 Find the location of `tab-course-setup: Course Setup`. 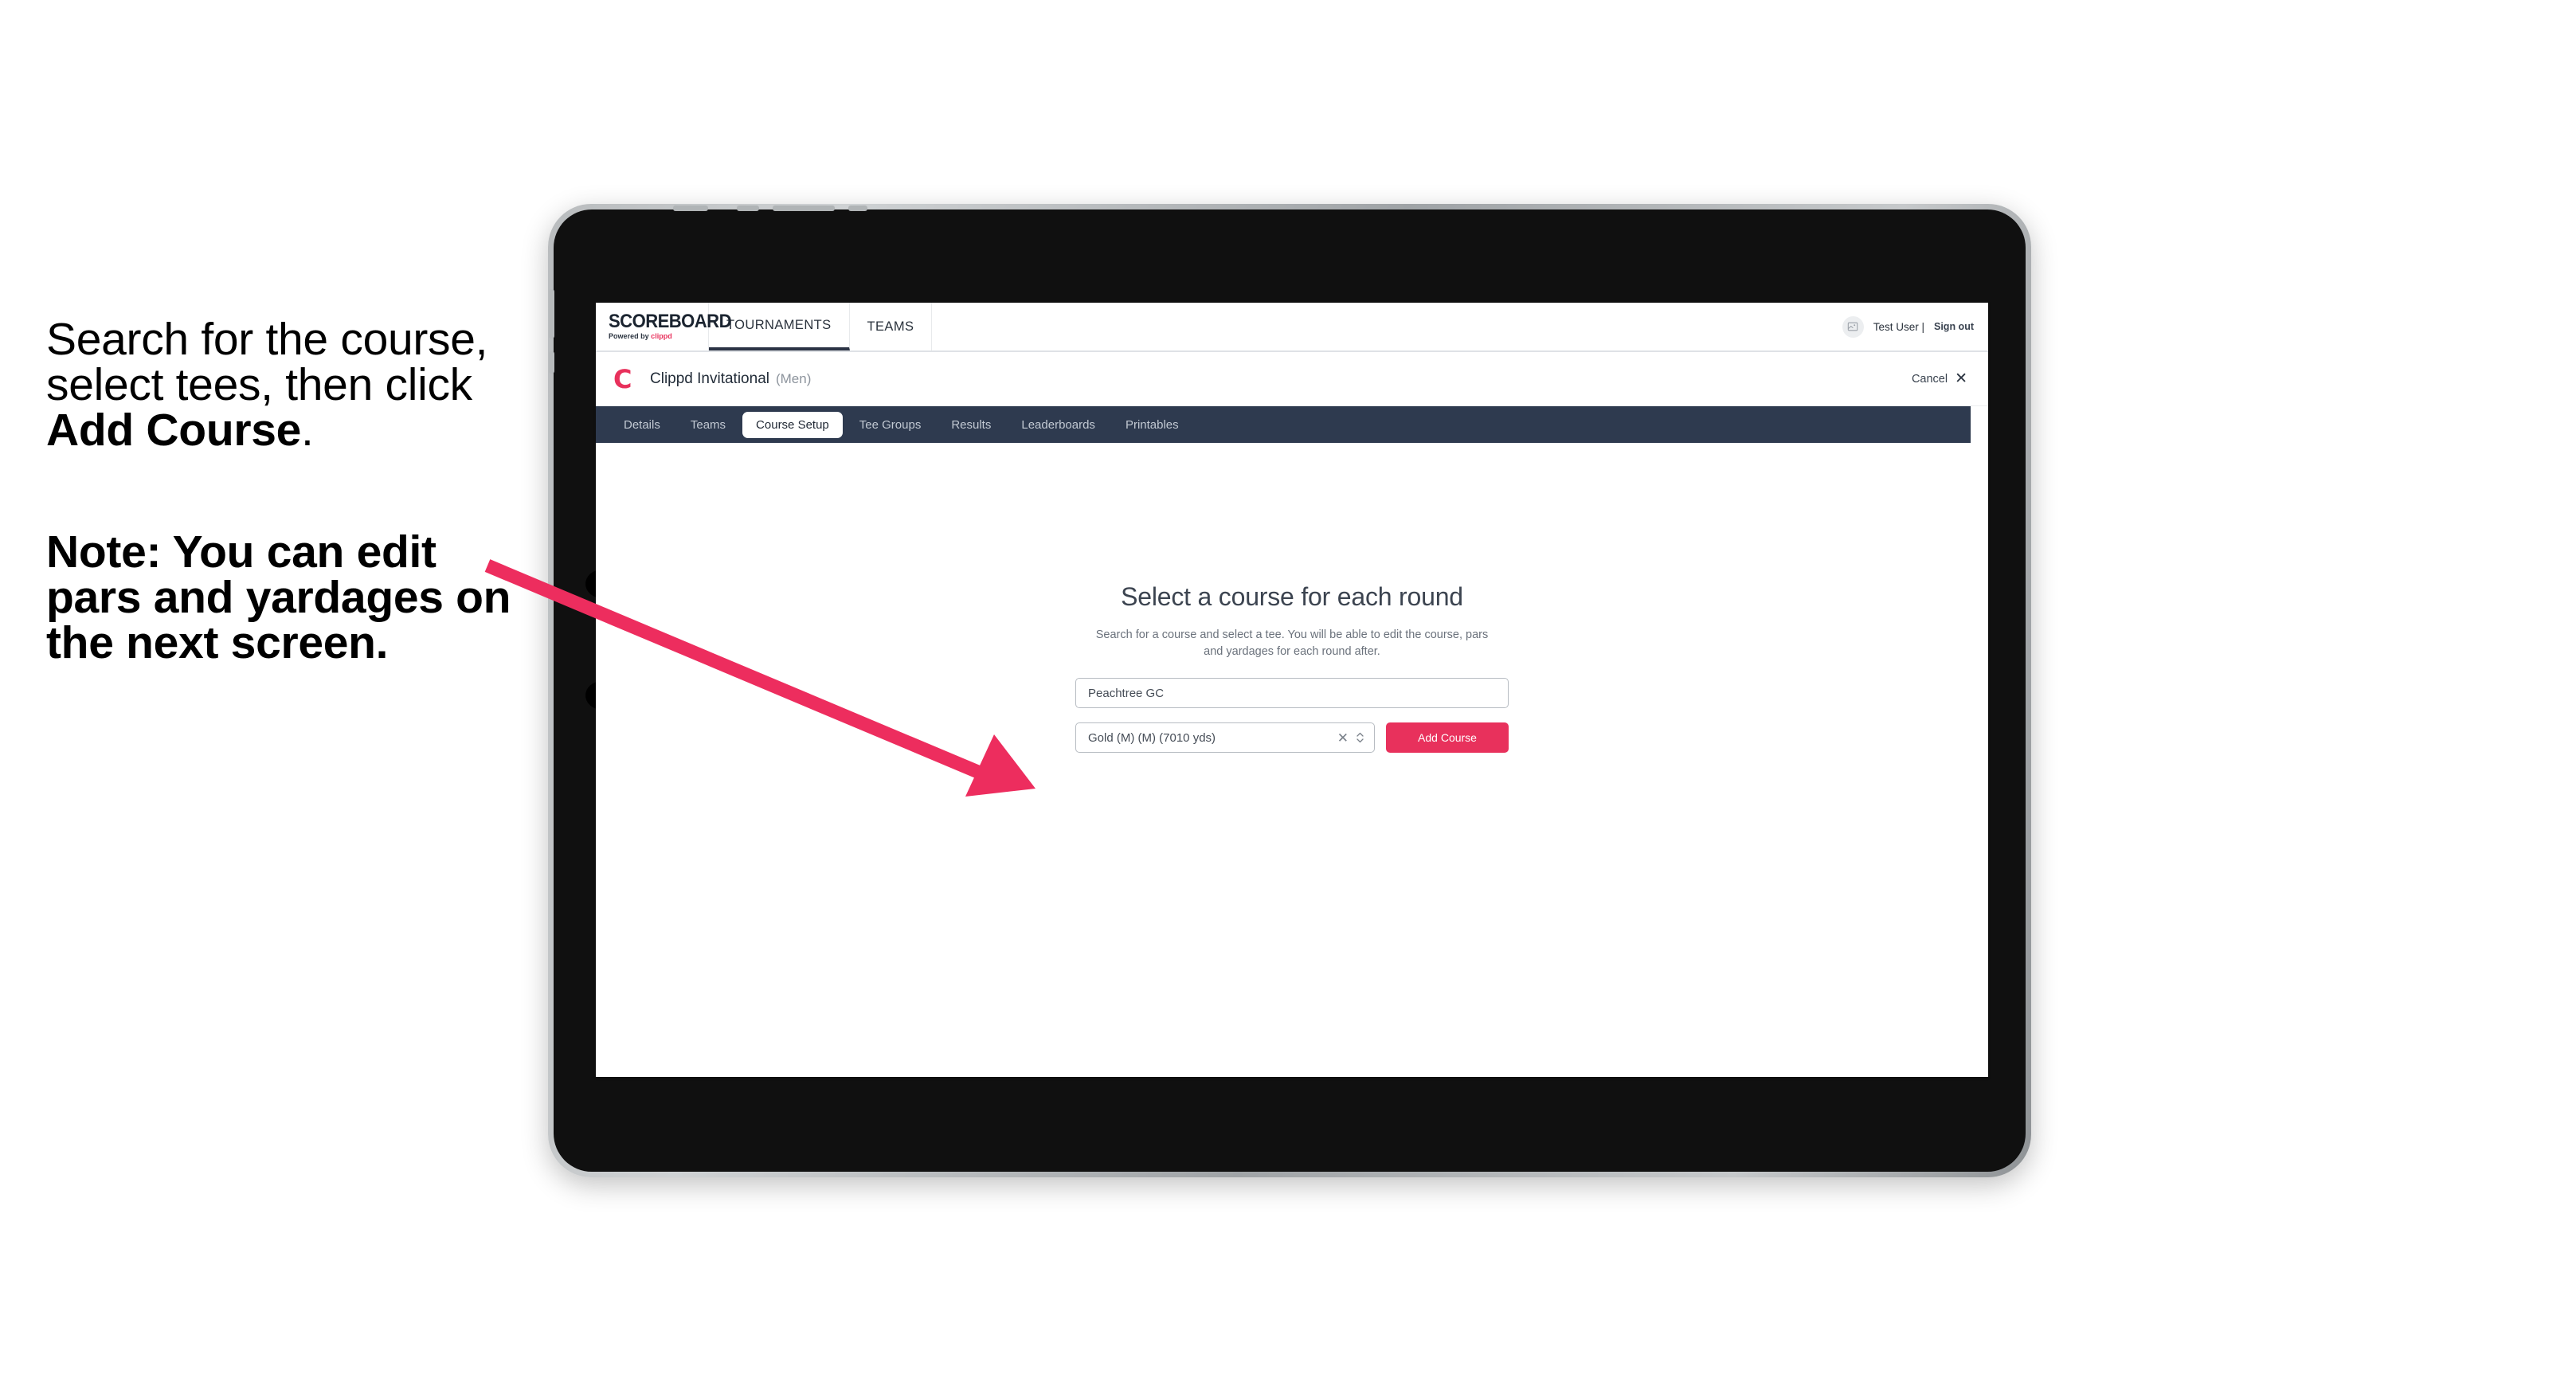

tab-course-setup: Course Setup is located at coordinates (792, 424).